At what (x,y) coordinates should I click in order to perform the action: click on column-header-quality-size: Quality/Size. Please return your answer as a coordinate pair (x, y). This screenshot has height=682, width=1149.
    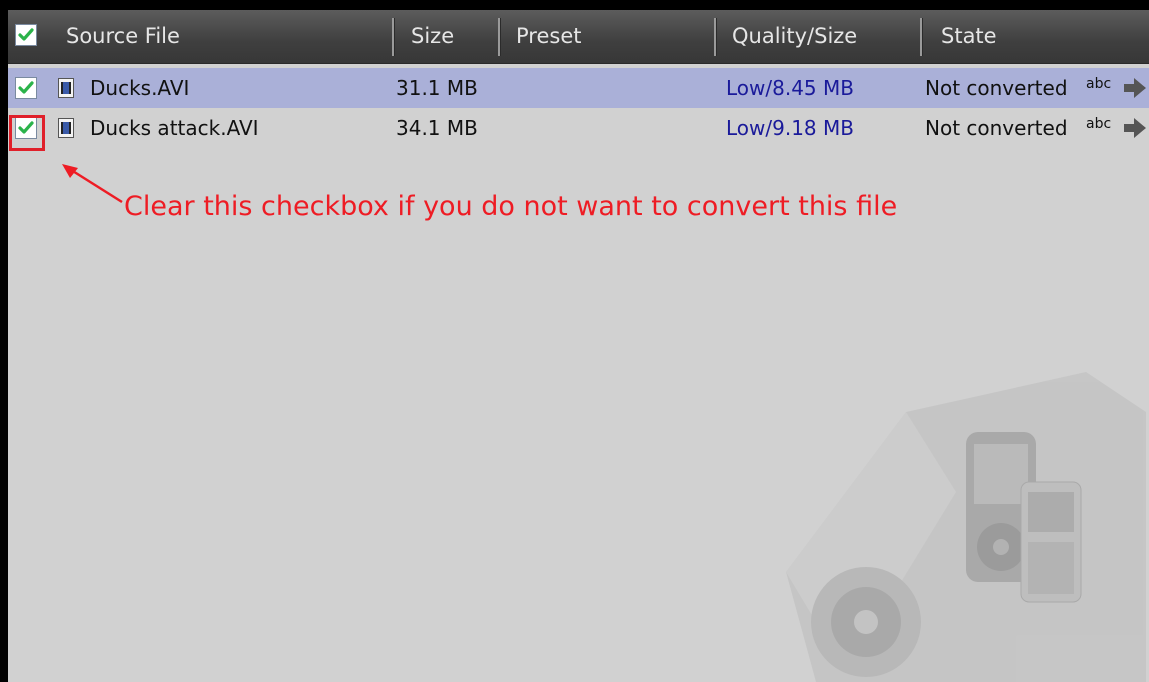
    Looking at the image, I should click on (794, 36).